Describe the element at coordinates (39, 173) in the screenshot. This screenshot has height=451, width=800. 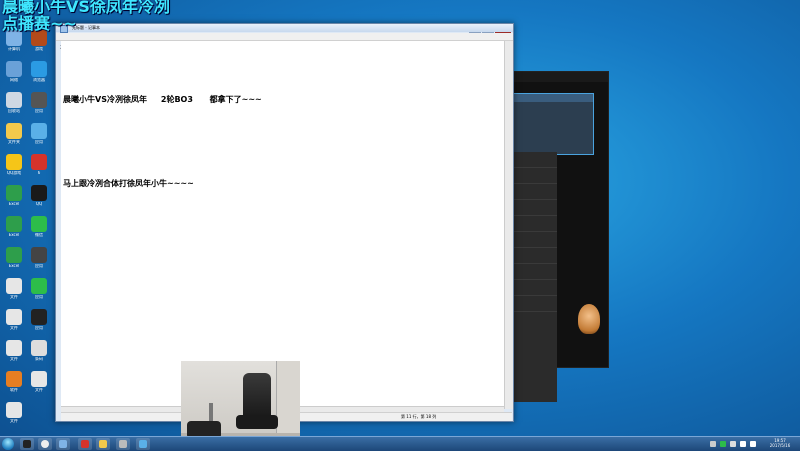
I see `desktop-icon-label: 6` at that location.